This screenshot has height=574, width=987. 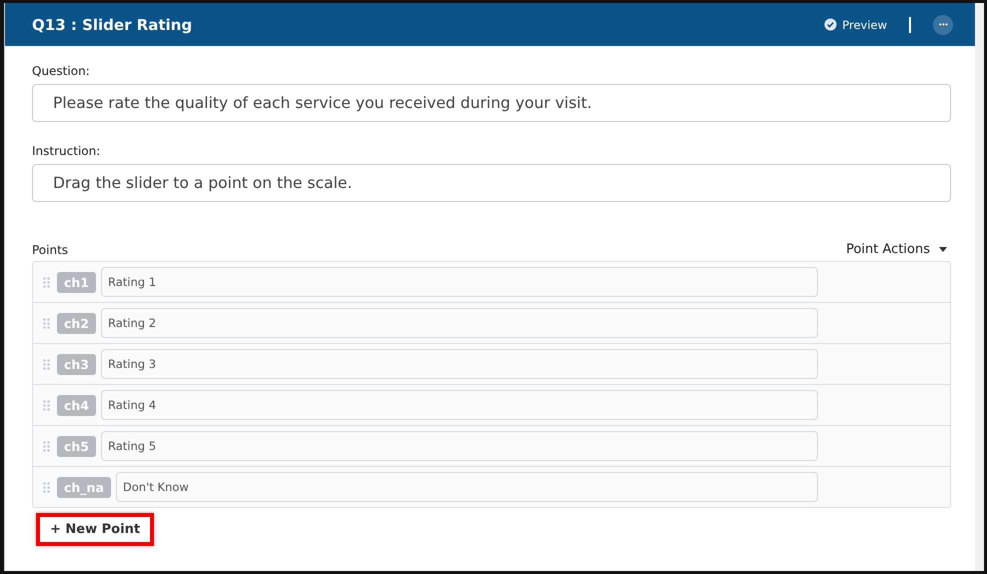 I want to click on check-circle-icon, so click(x=831, y=24).